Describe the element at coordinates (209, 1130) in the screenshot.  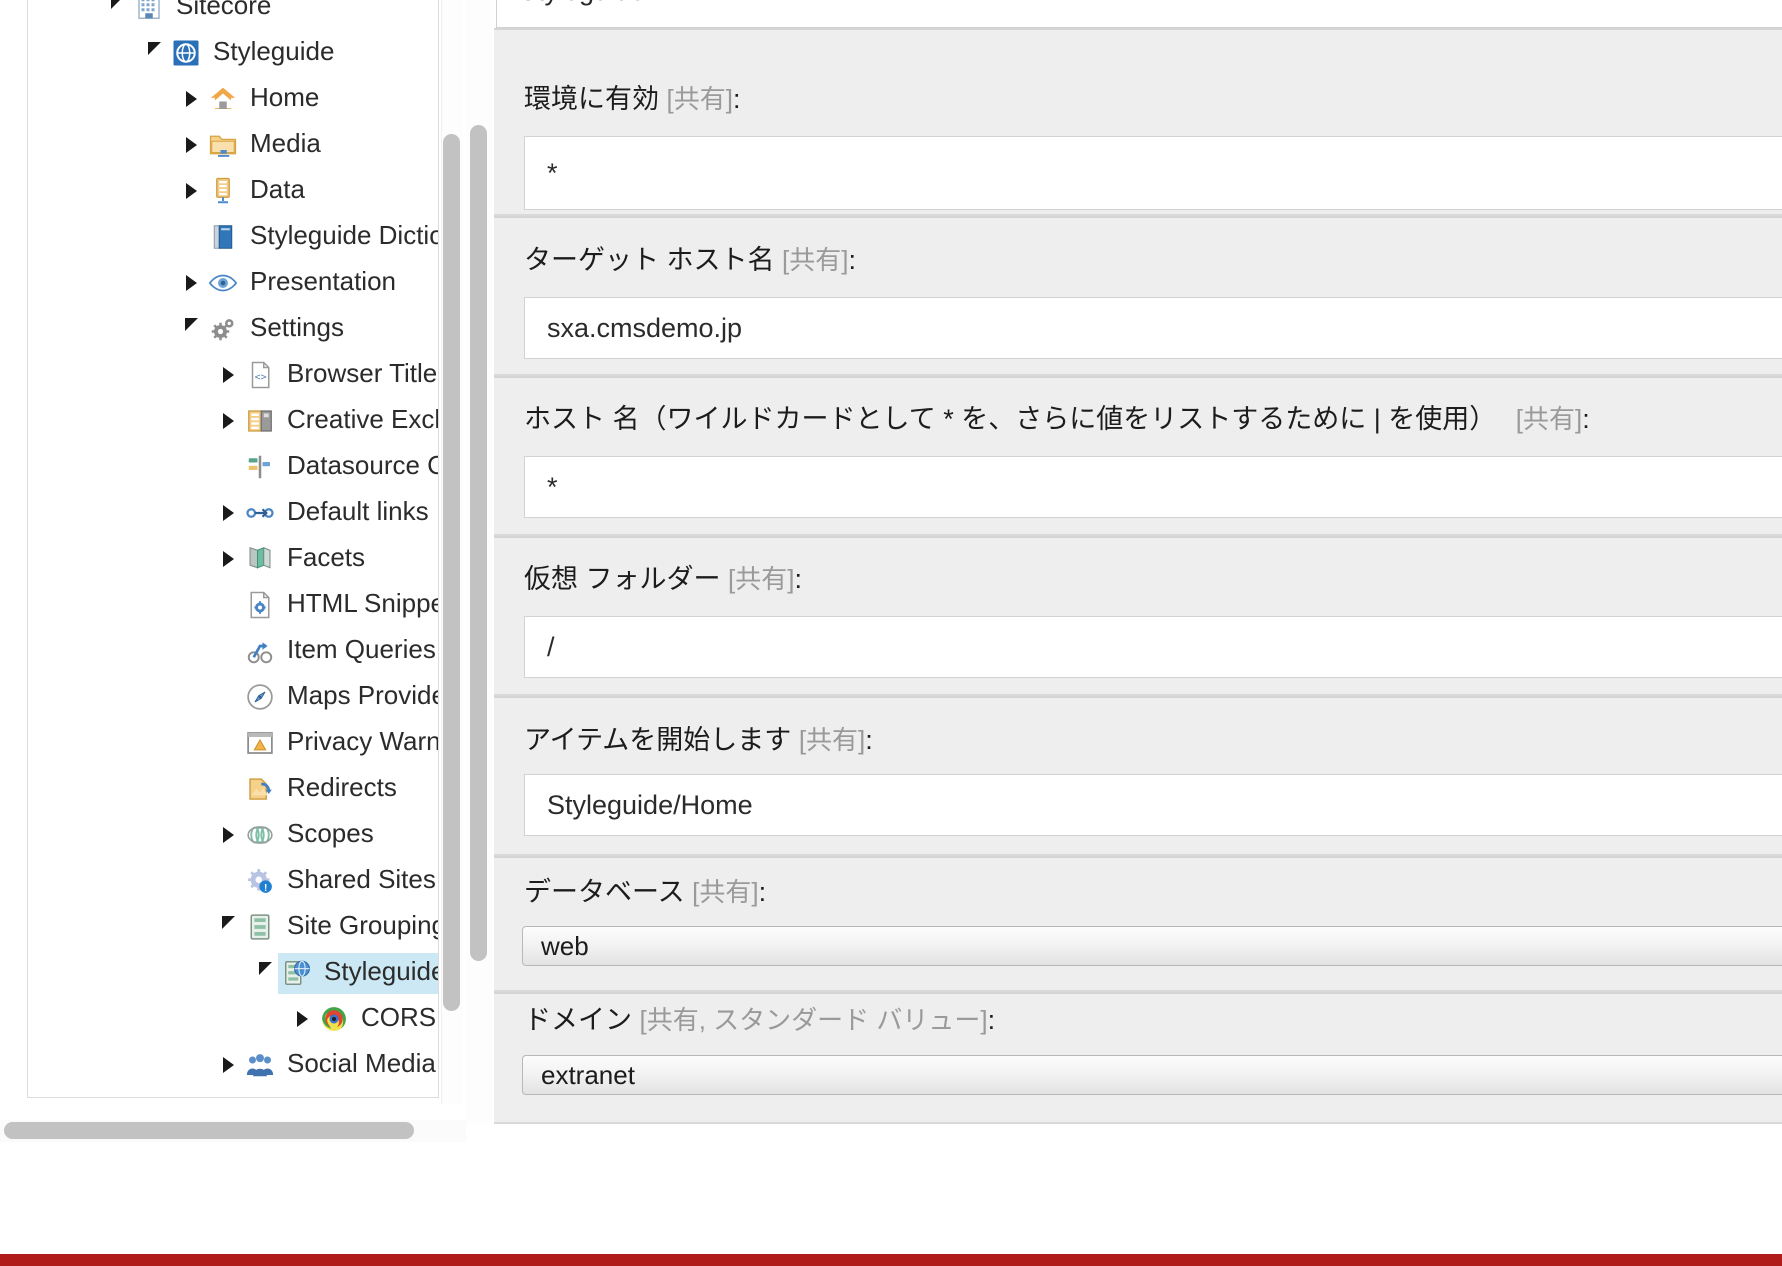
I see `tree-horizontal-scrollbar-thumb` at that location.